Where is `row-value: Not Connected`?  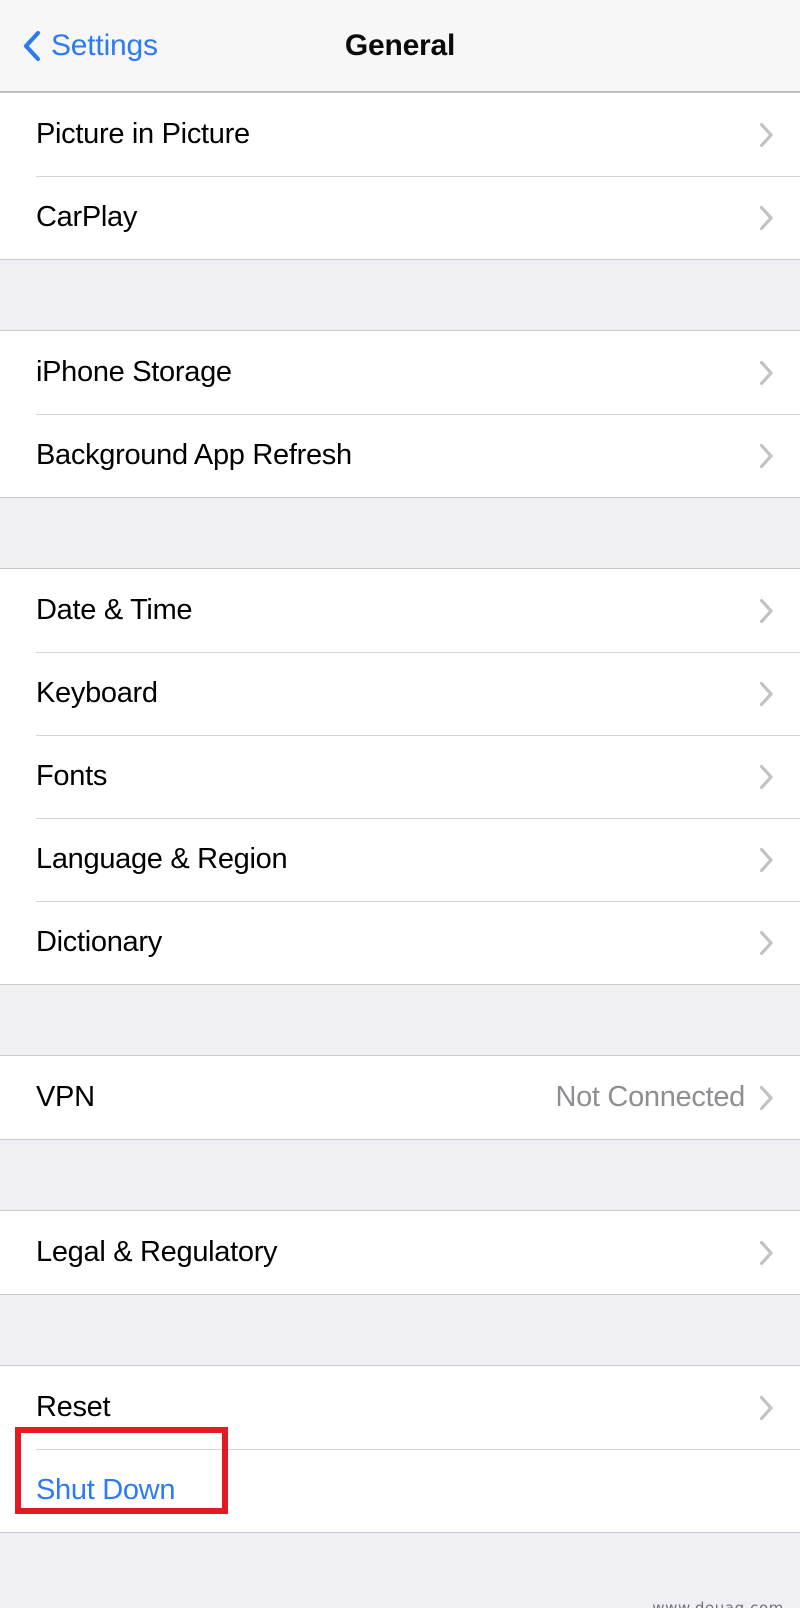
row-value: Not Connected is located at coordinates (650, 1097).